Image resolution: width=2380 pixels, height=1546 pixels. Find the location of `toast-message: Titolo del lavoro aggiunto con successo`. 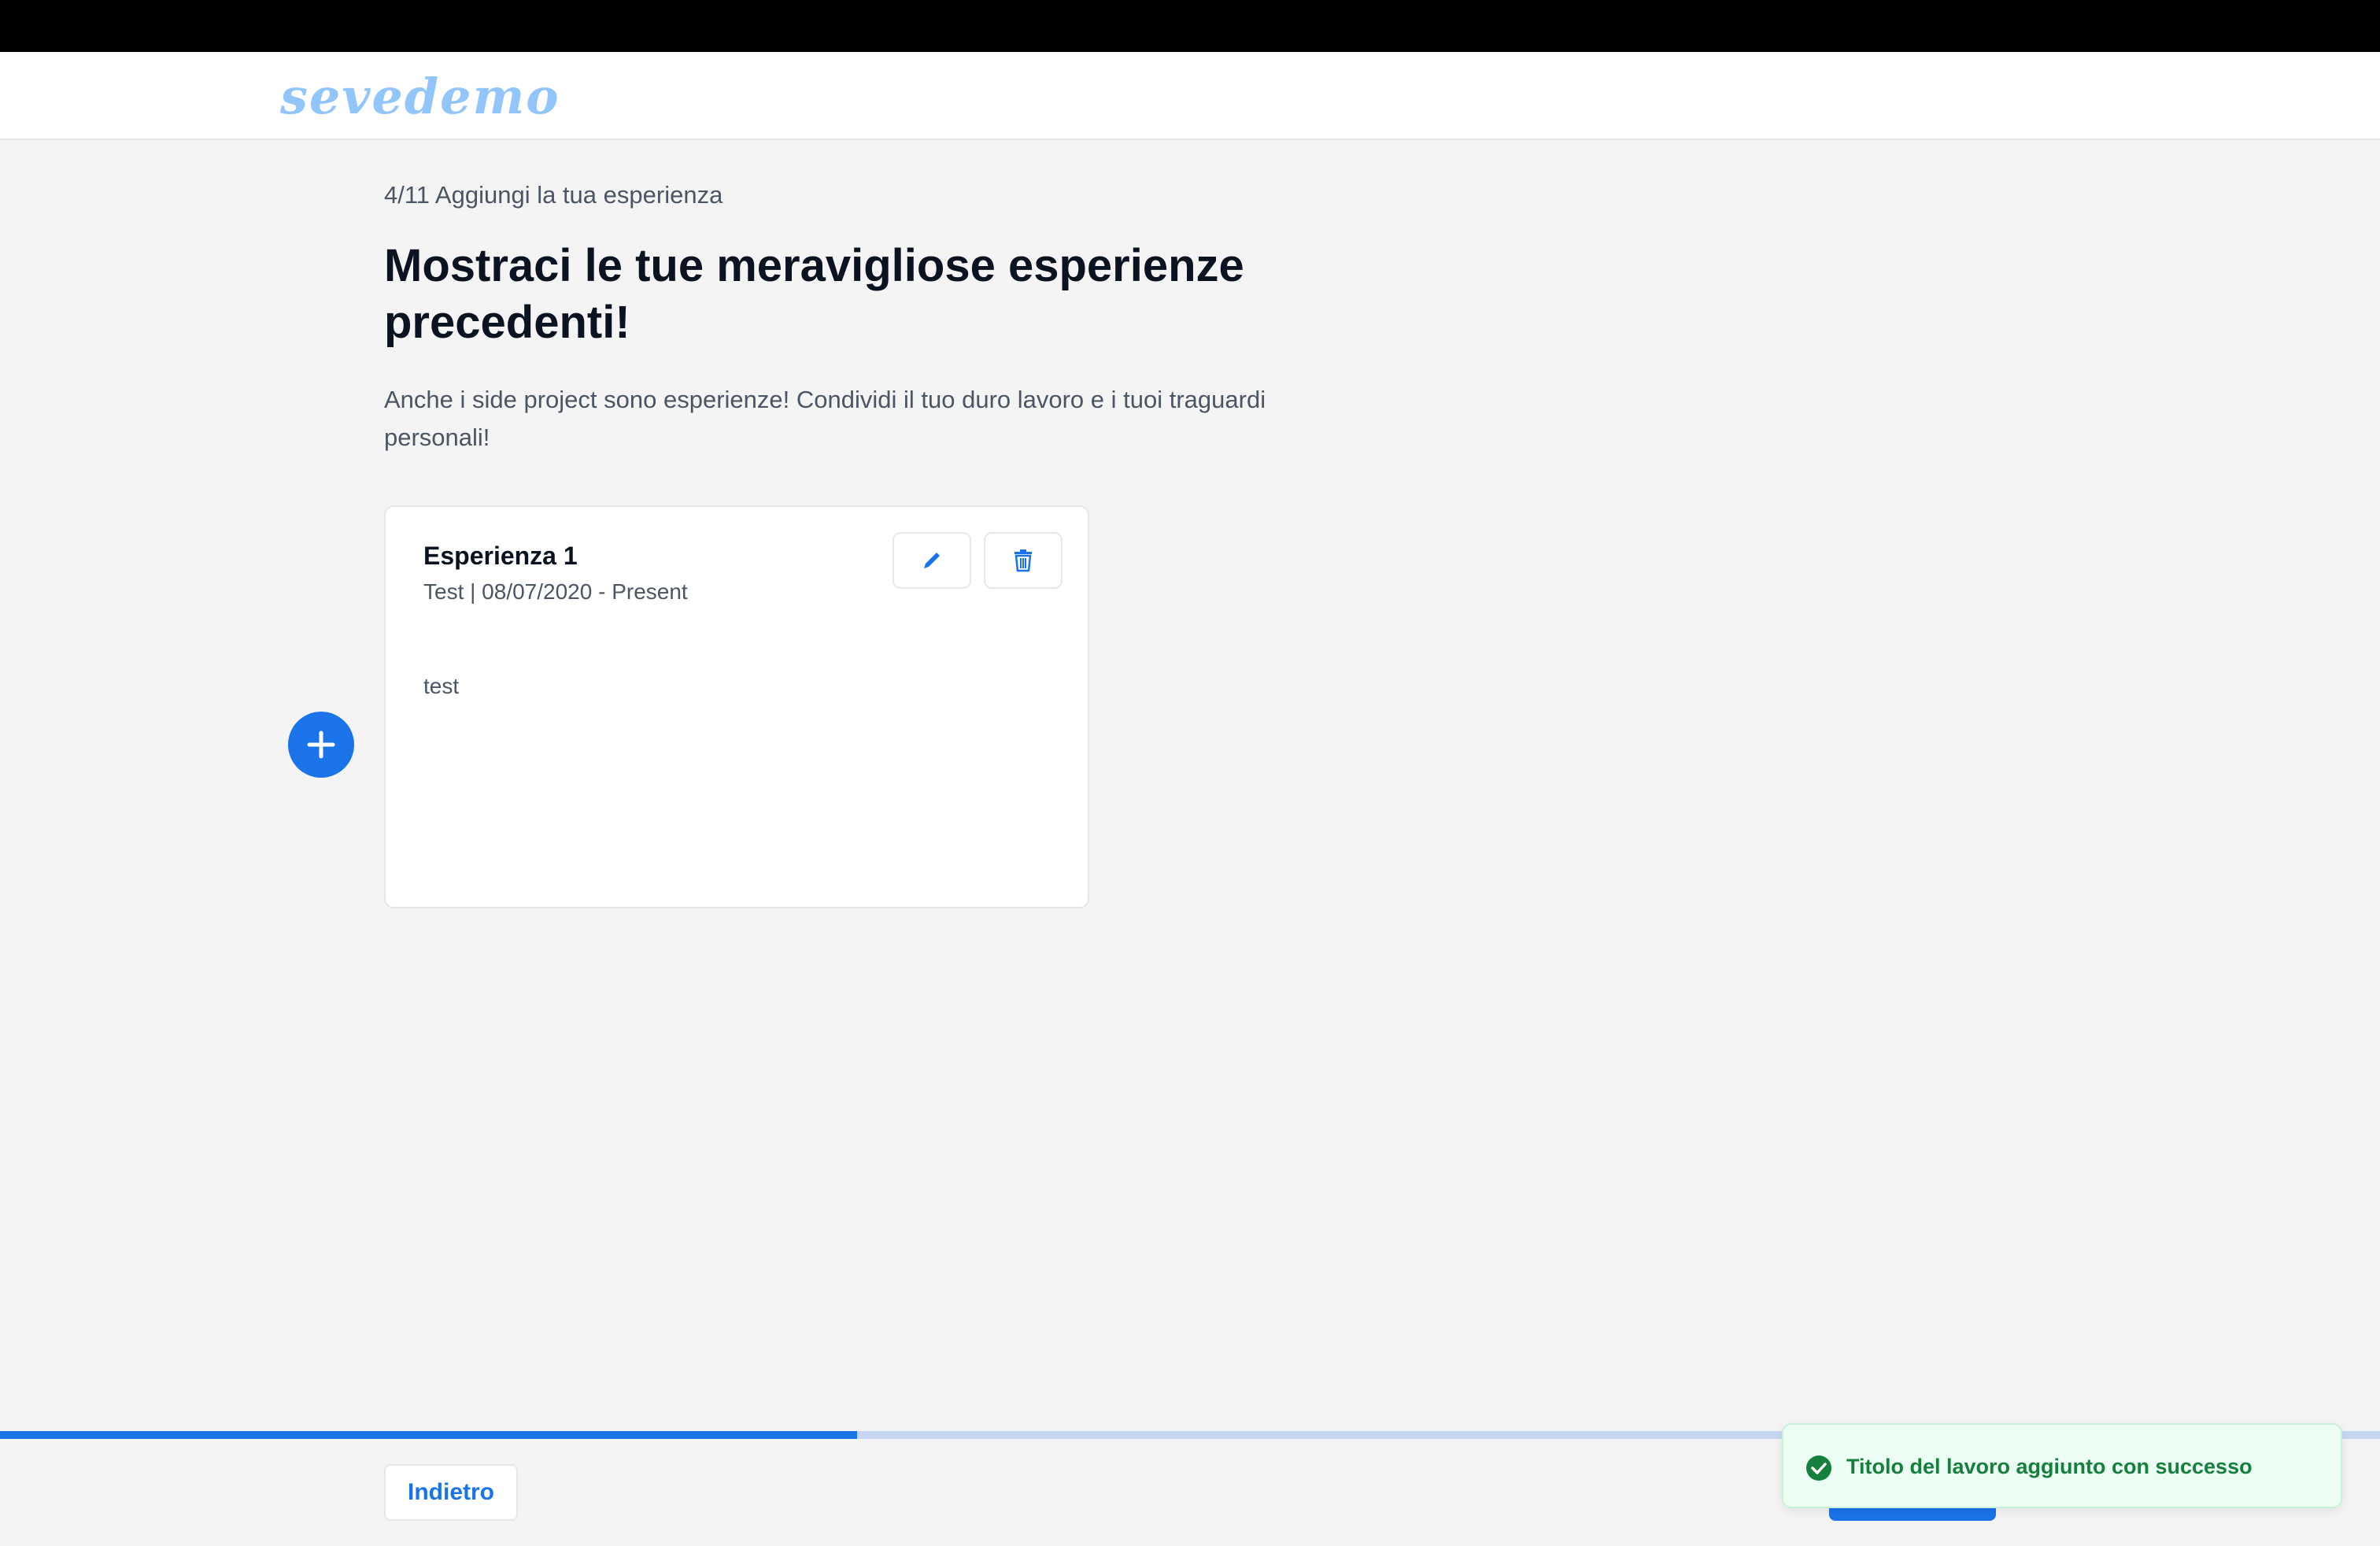

toast-message: Titolo del lavoro aggiunto con successo is located at coordinates (2049, 1466).